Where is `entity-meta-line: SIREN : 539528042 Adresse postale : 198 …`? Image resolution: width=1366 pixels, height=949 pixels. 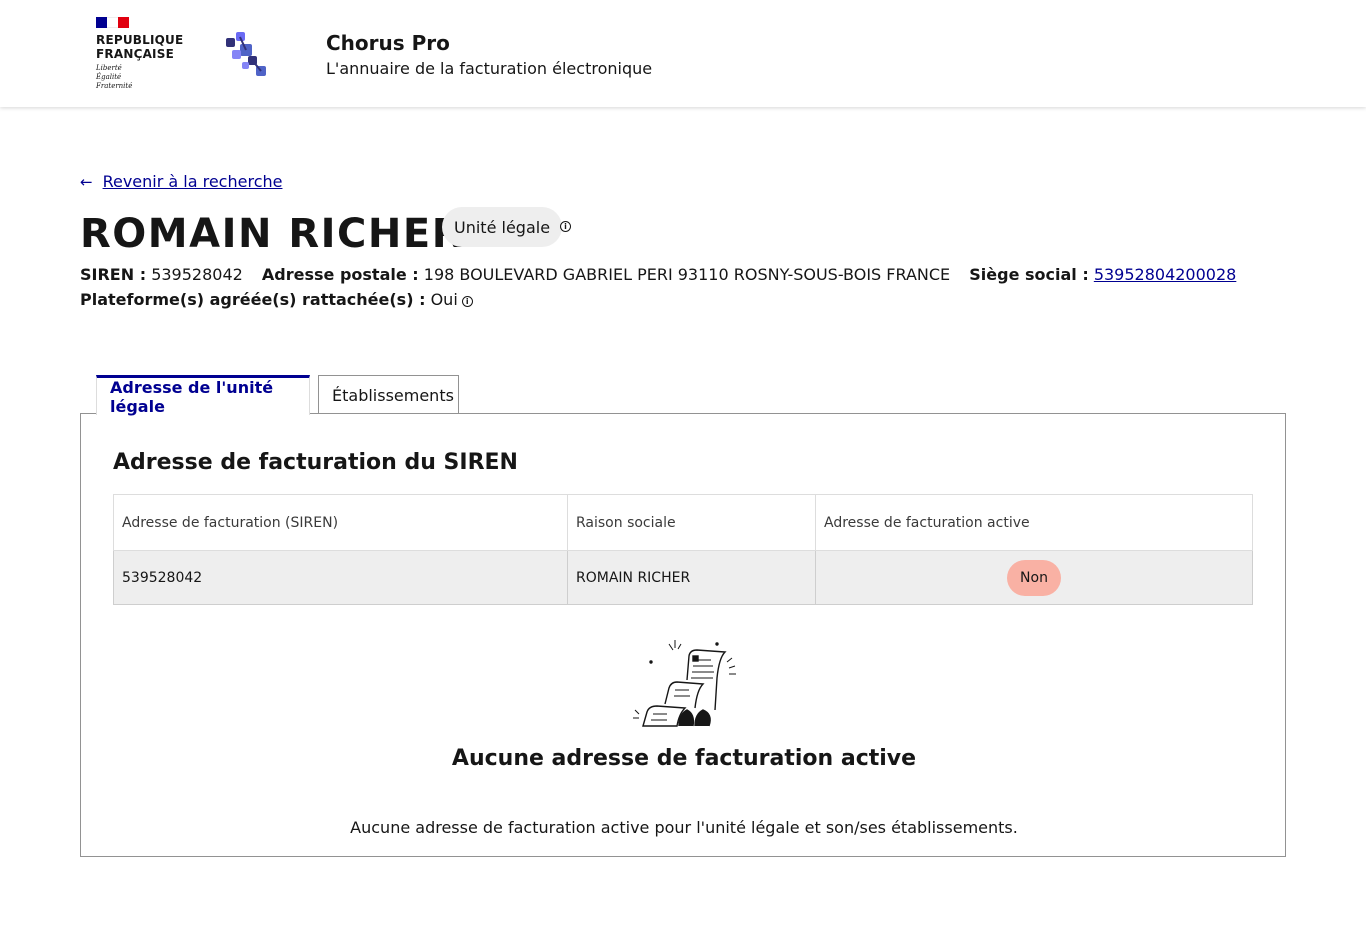 entity-meta-line: SIREN : 539528042 Adresse postale : 198 … is located at coordinates (658, 275).